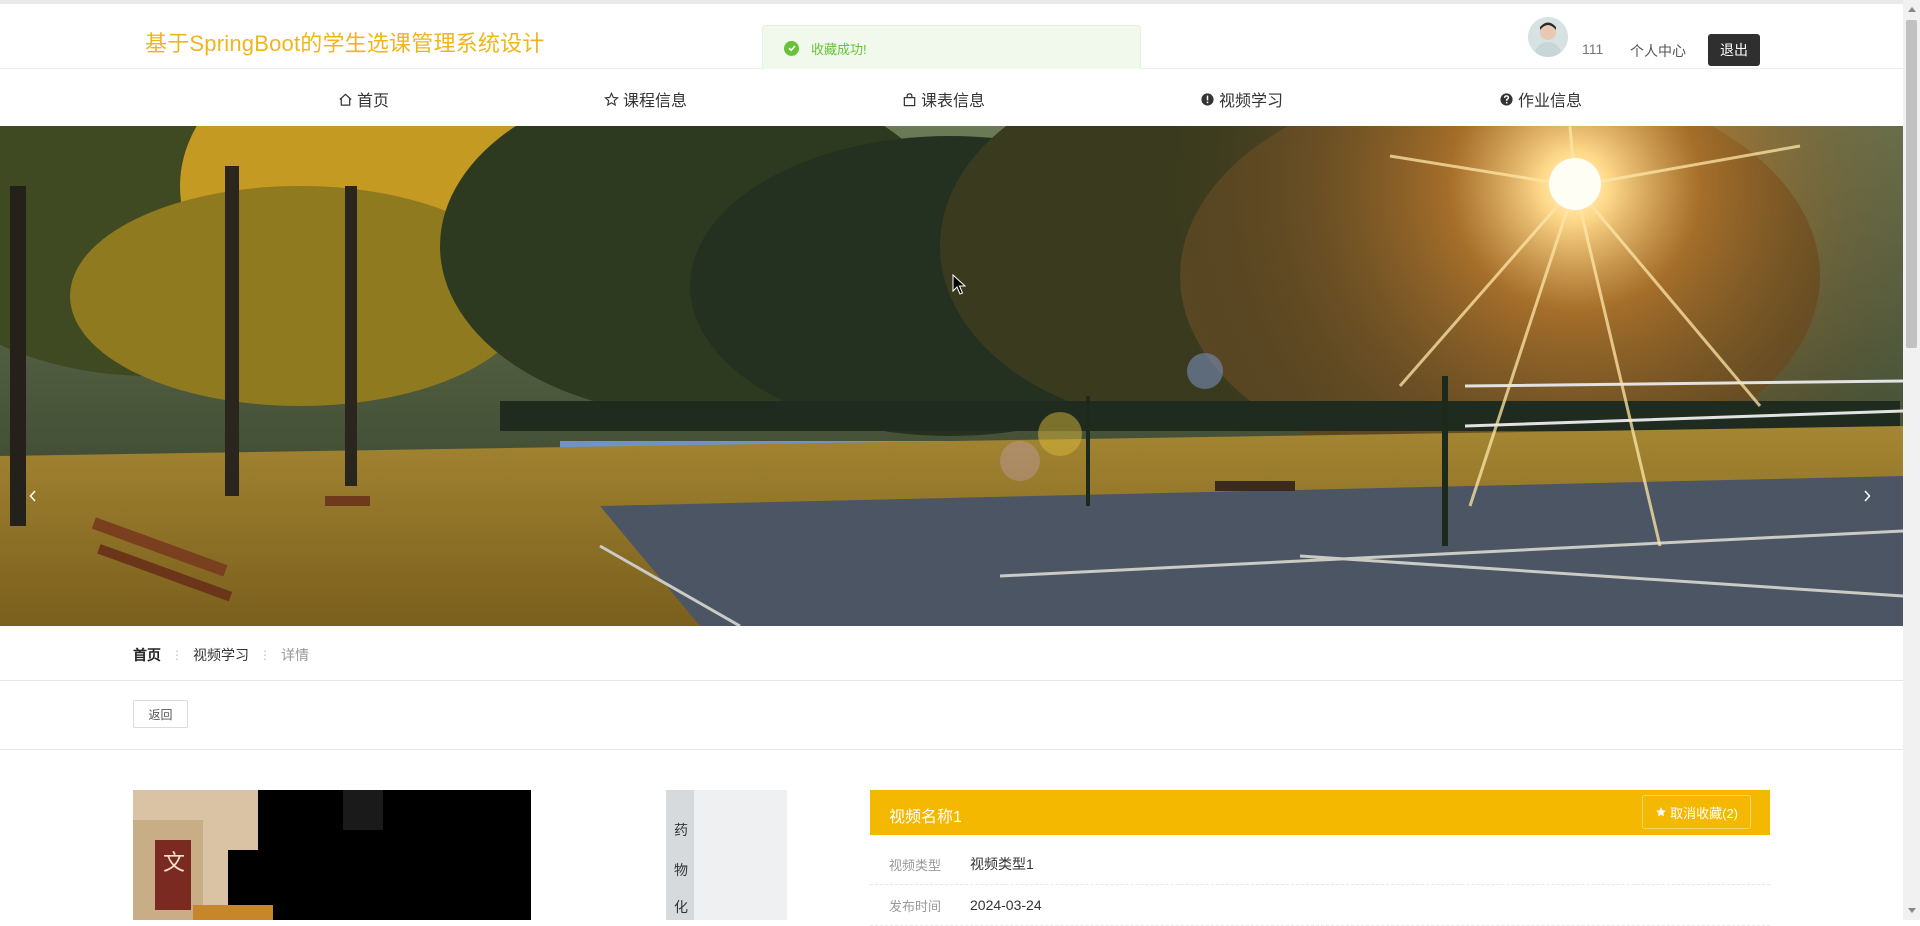 The image size is (1920, 926). Describe the element at coordinates (1002, 864) in the screenshot. I see `detail-value: 视频类型1` at that location.